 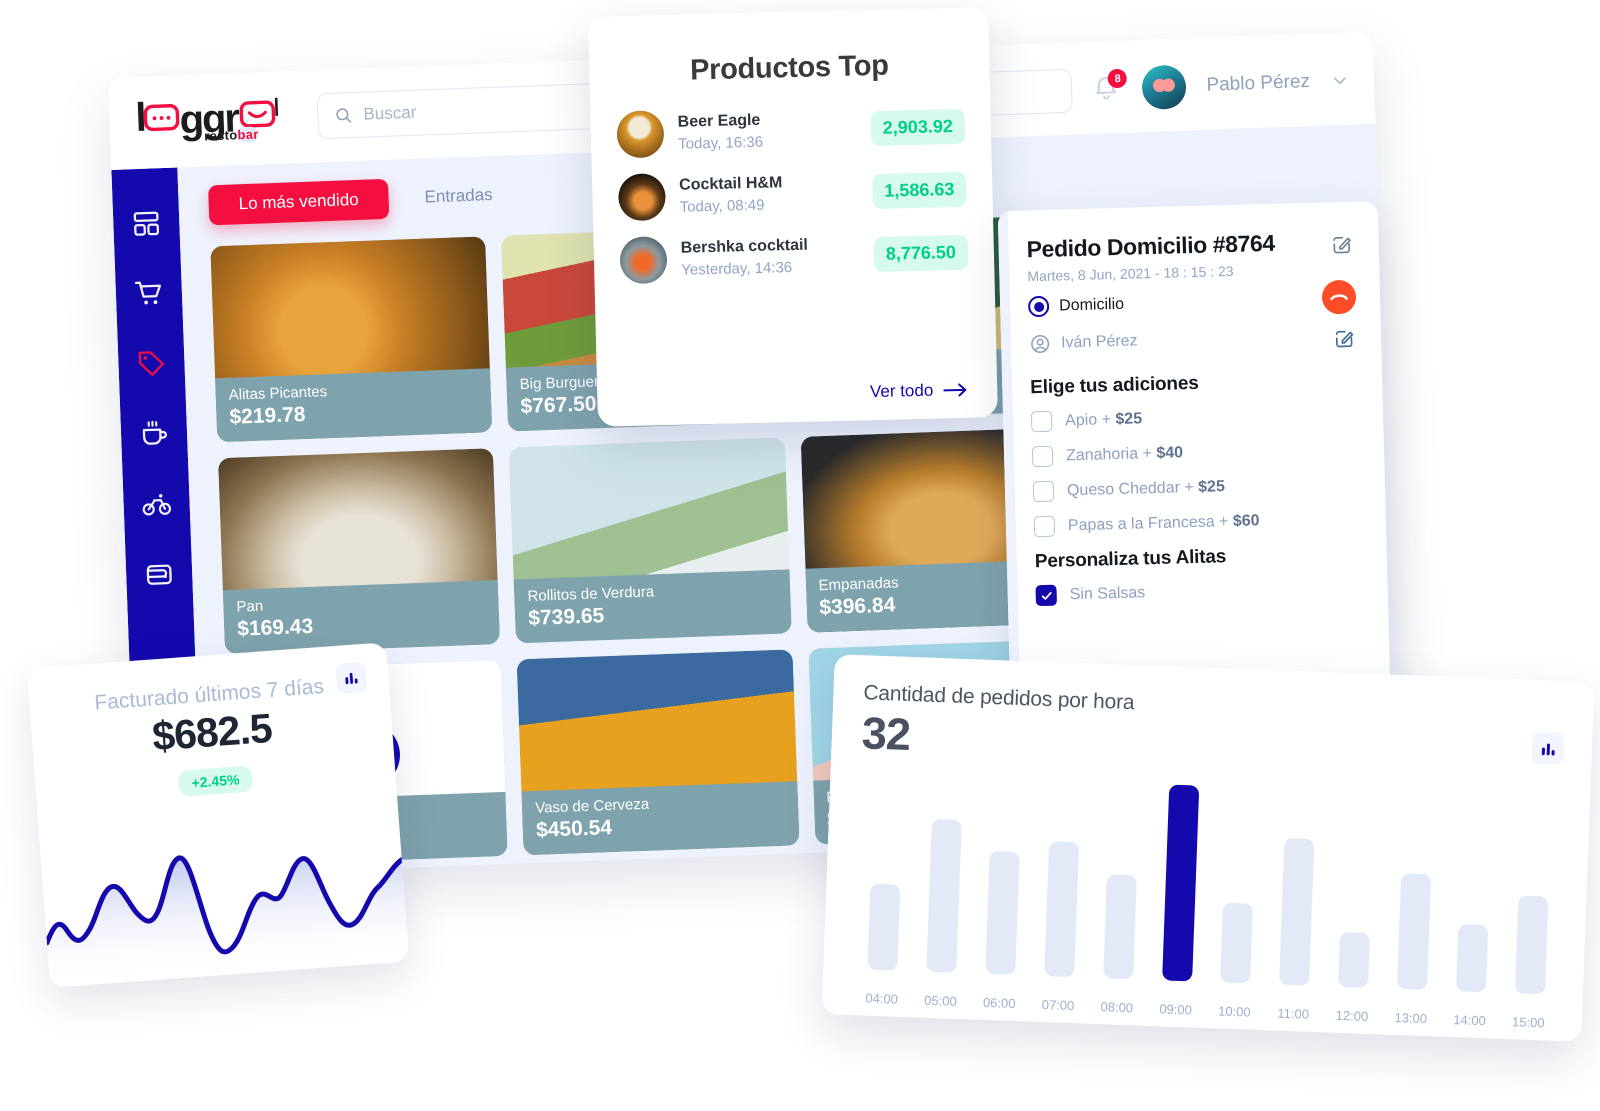 I want to click on logo-subtitle: restobar, so click(x=231, y=134).